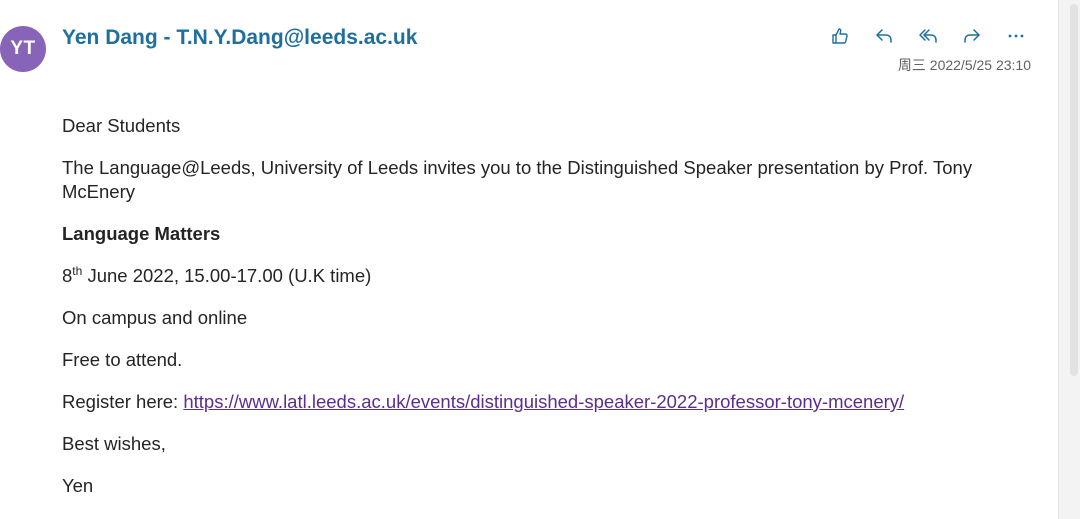 Image resolution: width=1080 pixels, height=519 pixels. I want to click on reply-all-button, so click(928, 36).